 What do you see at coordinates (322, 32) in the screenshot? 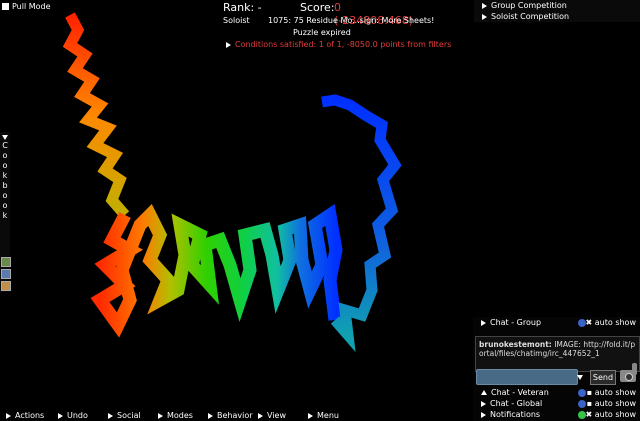
I see `puzzle-status: Puzzle expired` at bounding box center [322, 32].